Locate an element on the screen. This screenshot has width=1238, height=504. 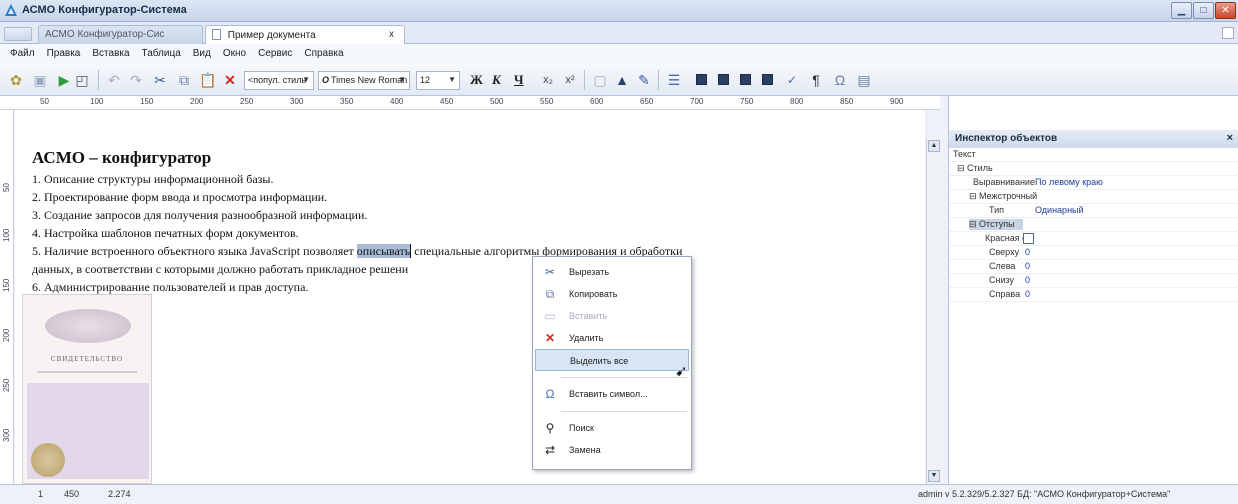
status-position: 2.274 is located at coordinates (119, 494).